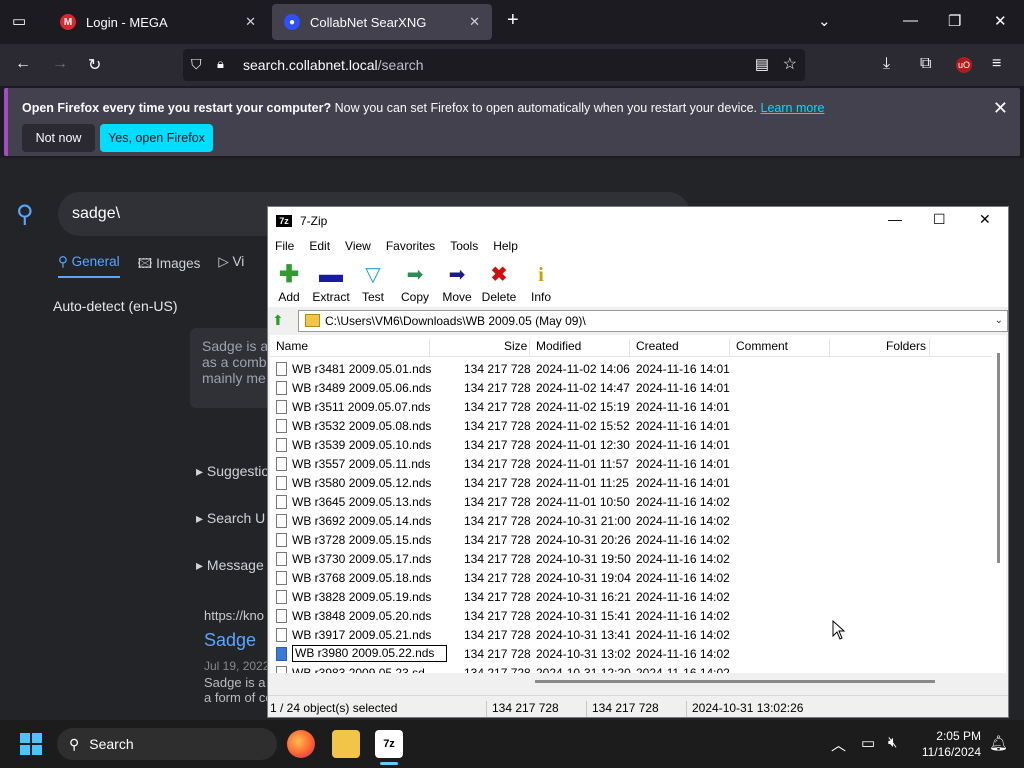  Describe the element at coordinates (415, 282) in the screenshot. I see `copy-button: ➡ Copy` at that location.